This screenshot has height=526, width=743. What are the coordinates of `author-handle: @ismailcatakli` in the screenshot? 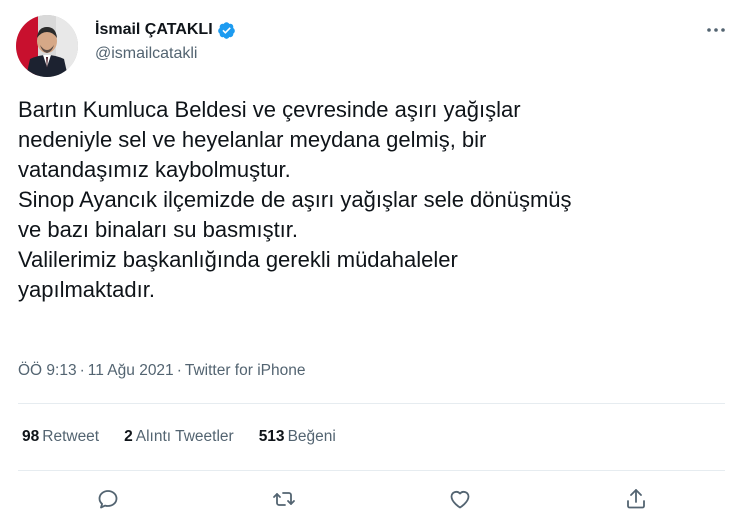 It's located at (146, 54).